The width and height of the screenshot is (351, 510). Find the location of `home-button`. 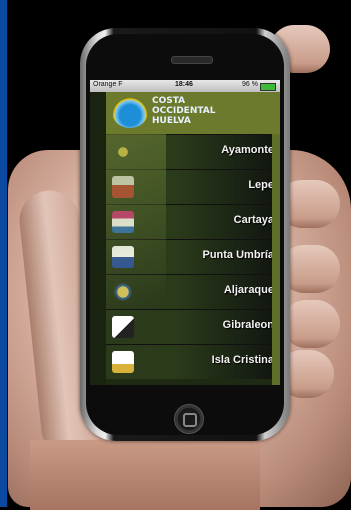

home-button is located at coordinates (189, 419).